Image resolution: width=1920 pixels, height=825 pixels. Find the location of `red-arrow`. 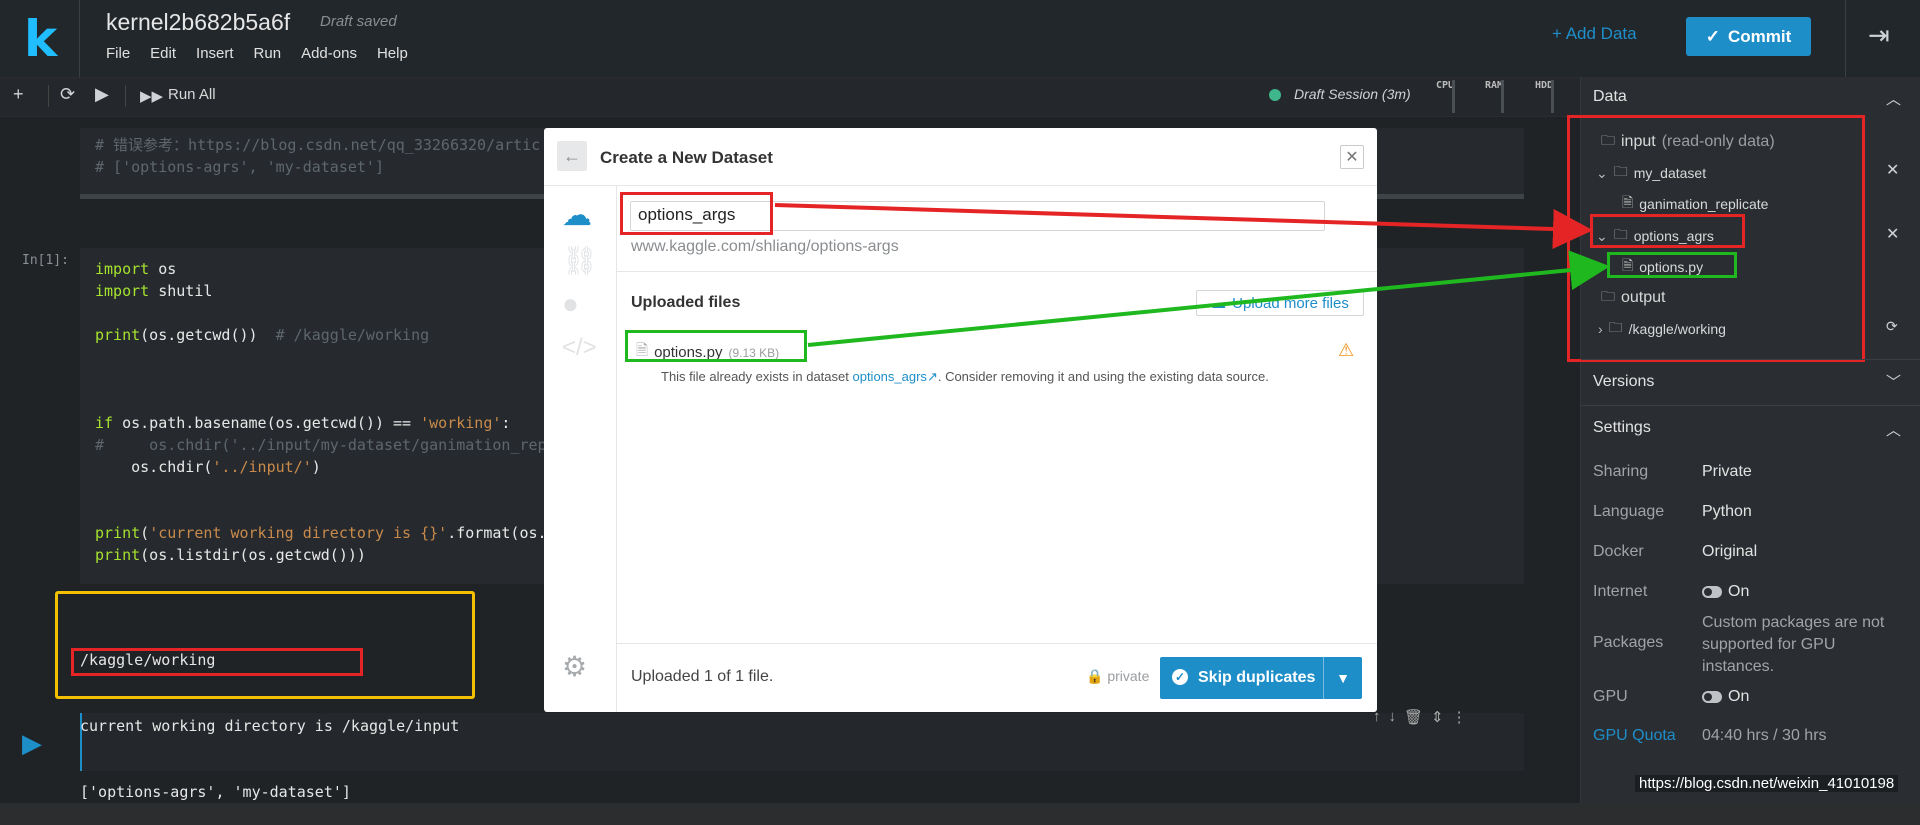

red-arrow is located at coordinates (1183, 226).